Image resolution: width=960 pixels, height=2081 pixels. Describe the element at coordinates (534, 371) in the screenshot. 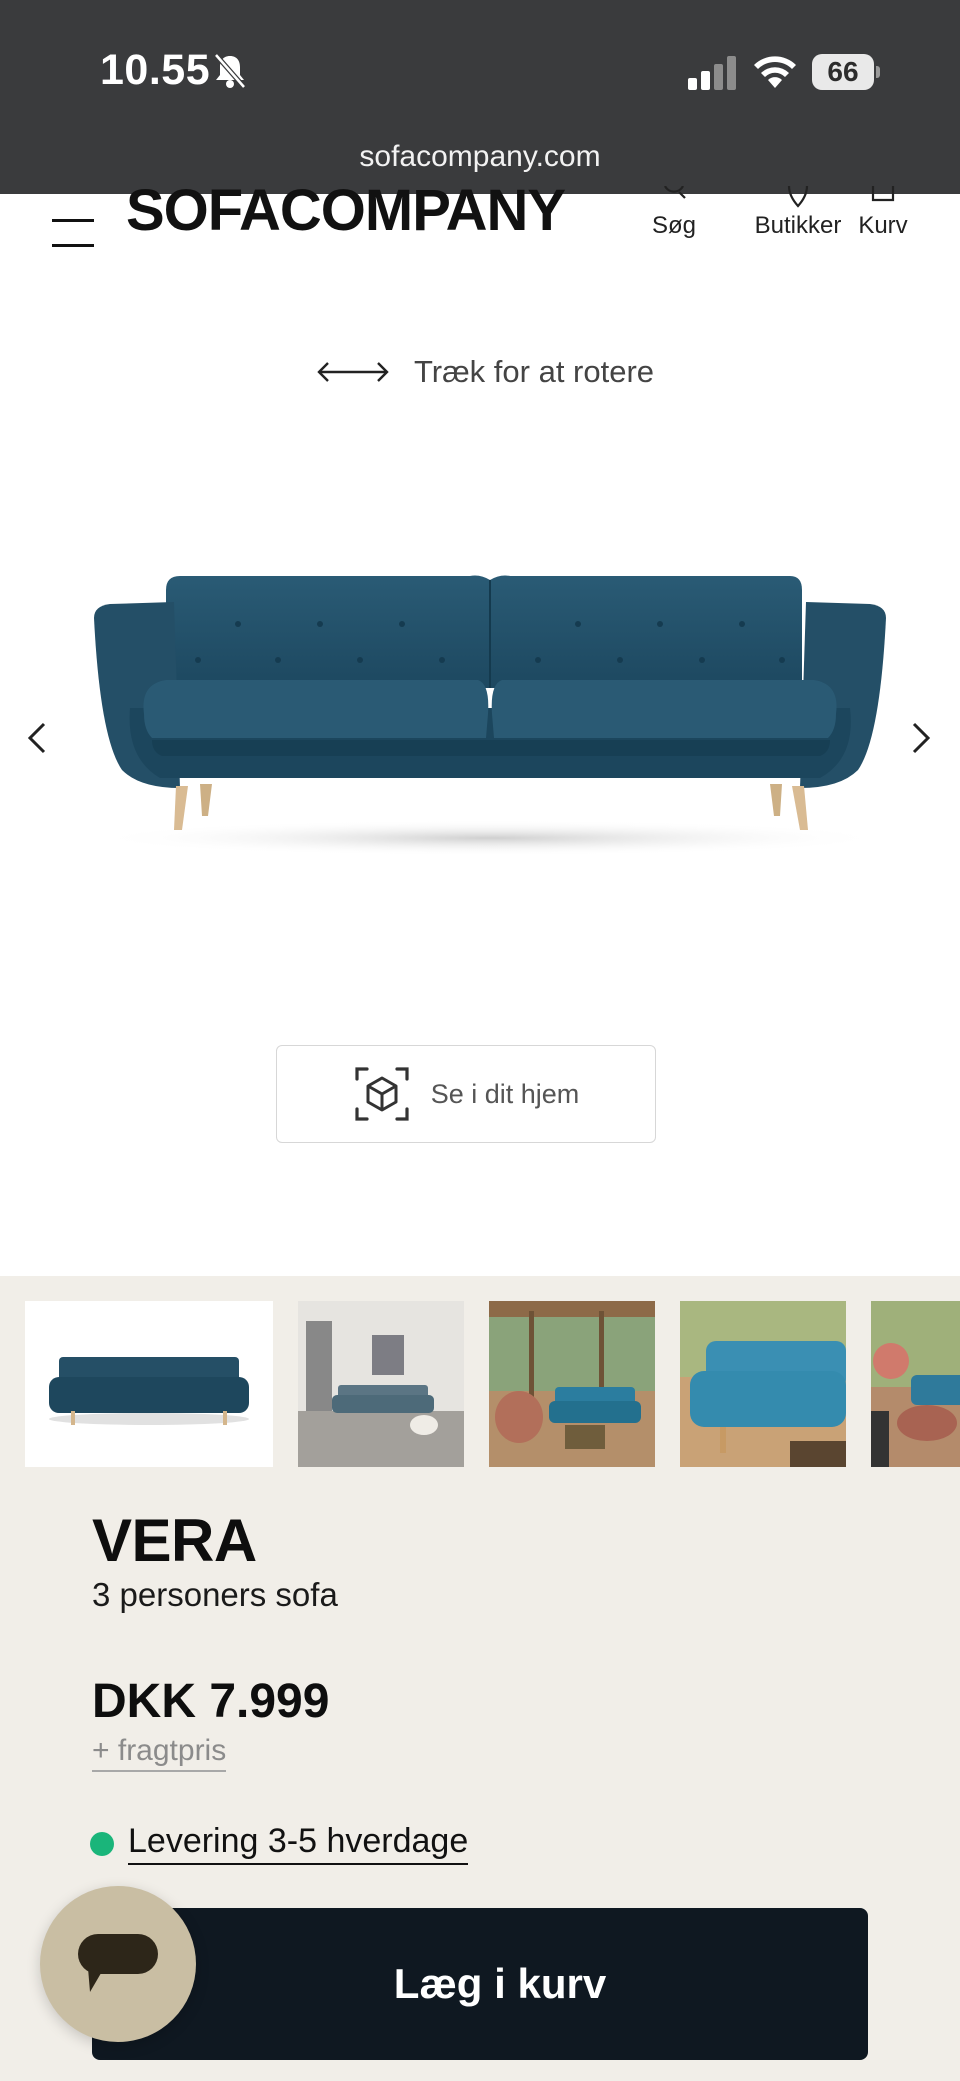

I see `rotate-hint-text: Træk for at rotere` at that location.